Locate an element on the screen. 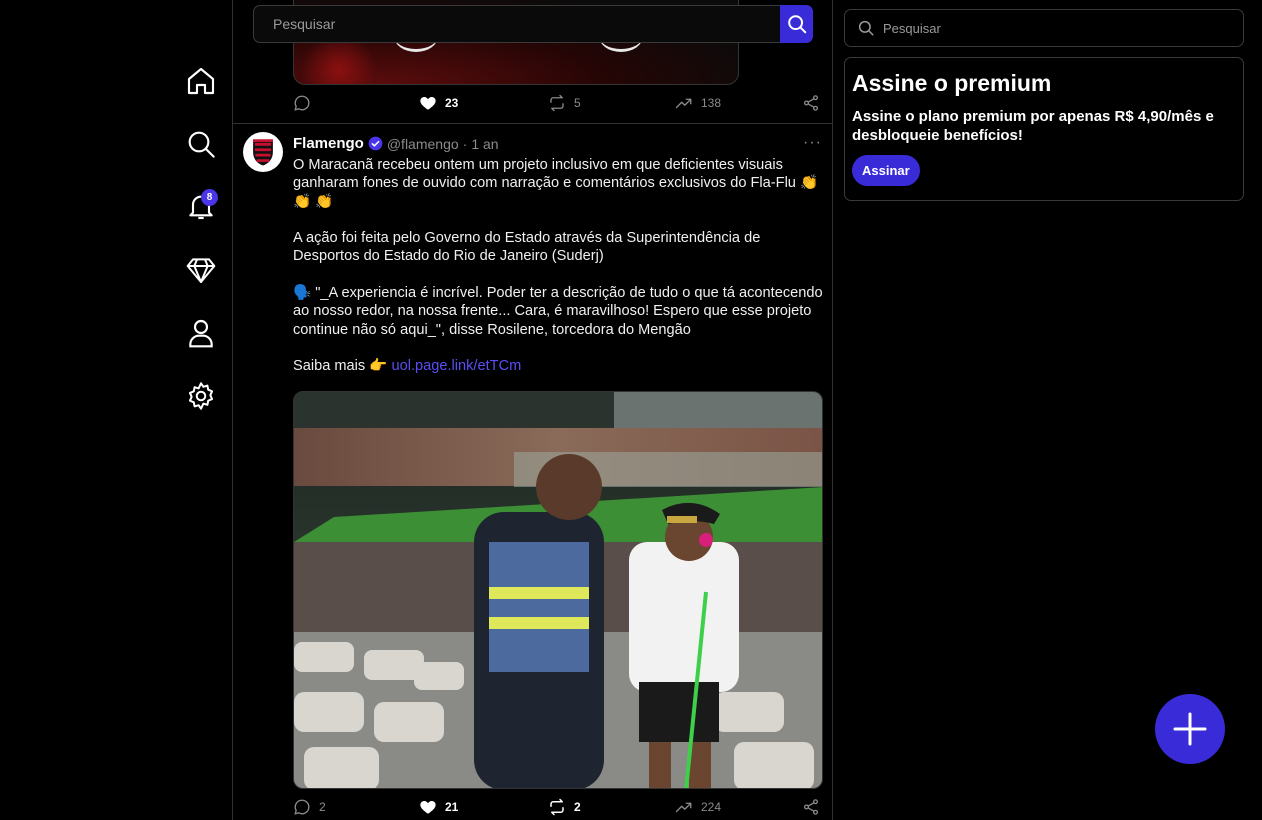  like-count: 23 is located at coordinates (452, 103).